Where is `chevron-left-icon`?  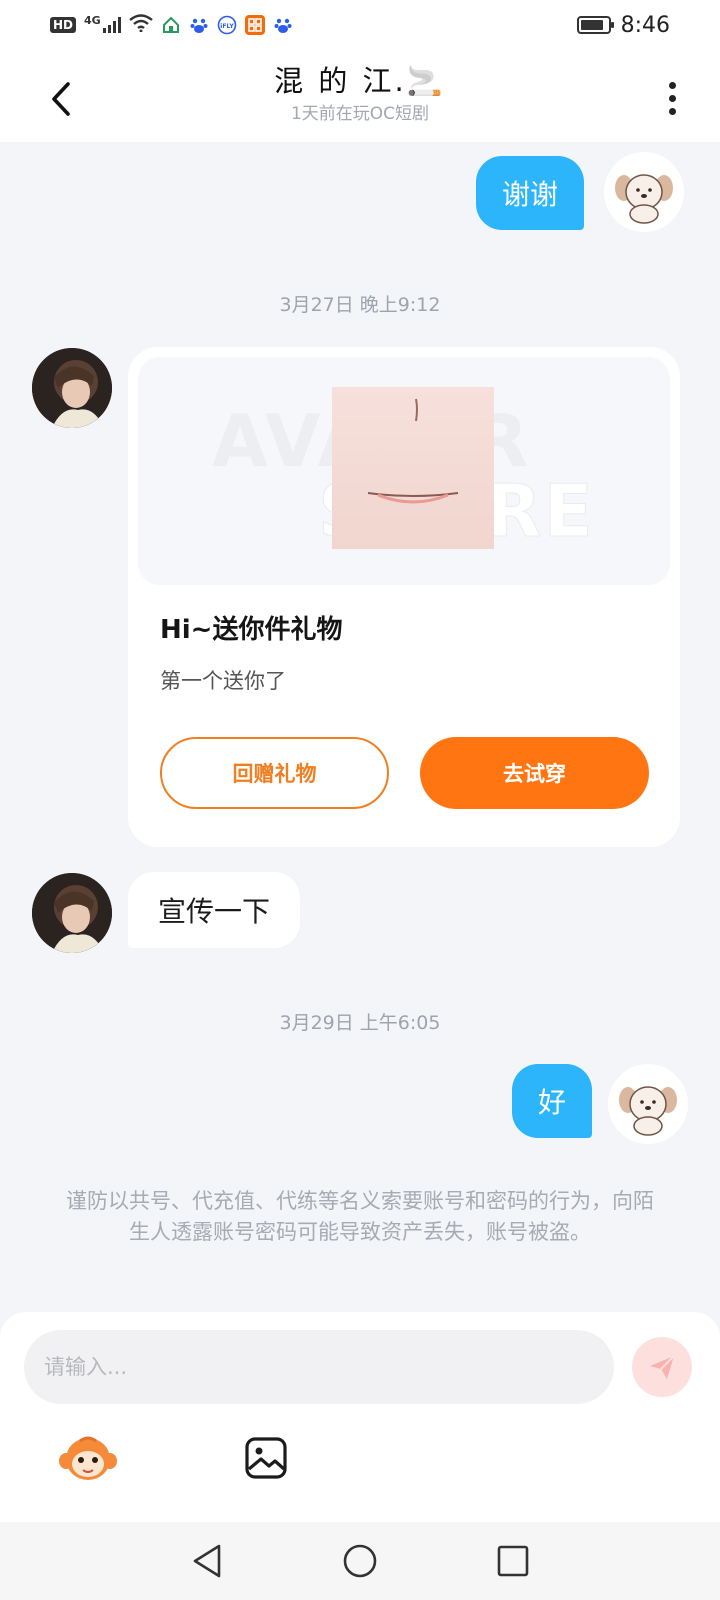 chevron-left-icon is located at coordinates (61, 99).